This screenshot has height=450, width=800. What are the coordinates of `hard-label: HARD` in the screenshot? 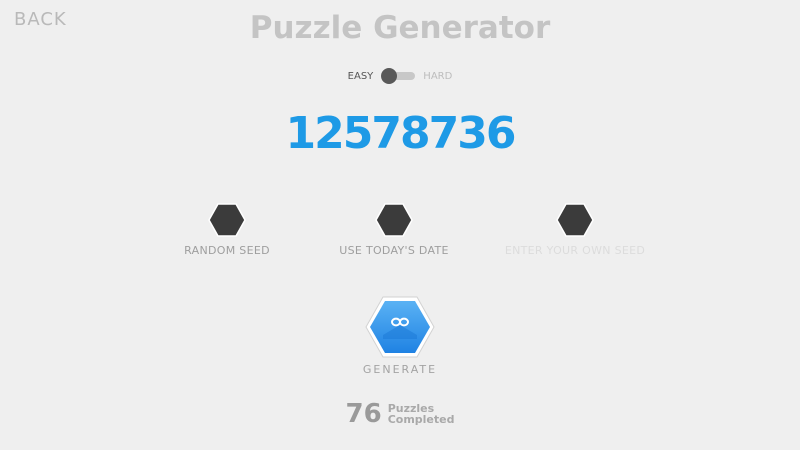 It's located at (438, 76).